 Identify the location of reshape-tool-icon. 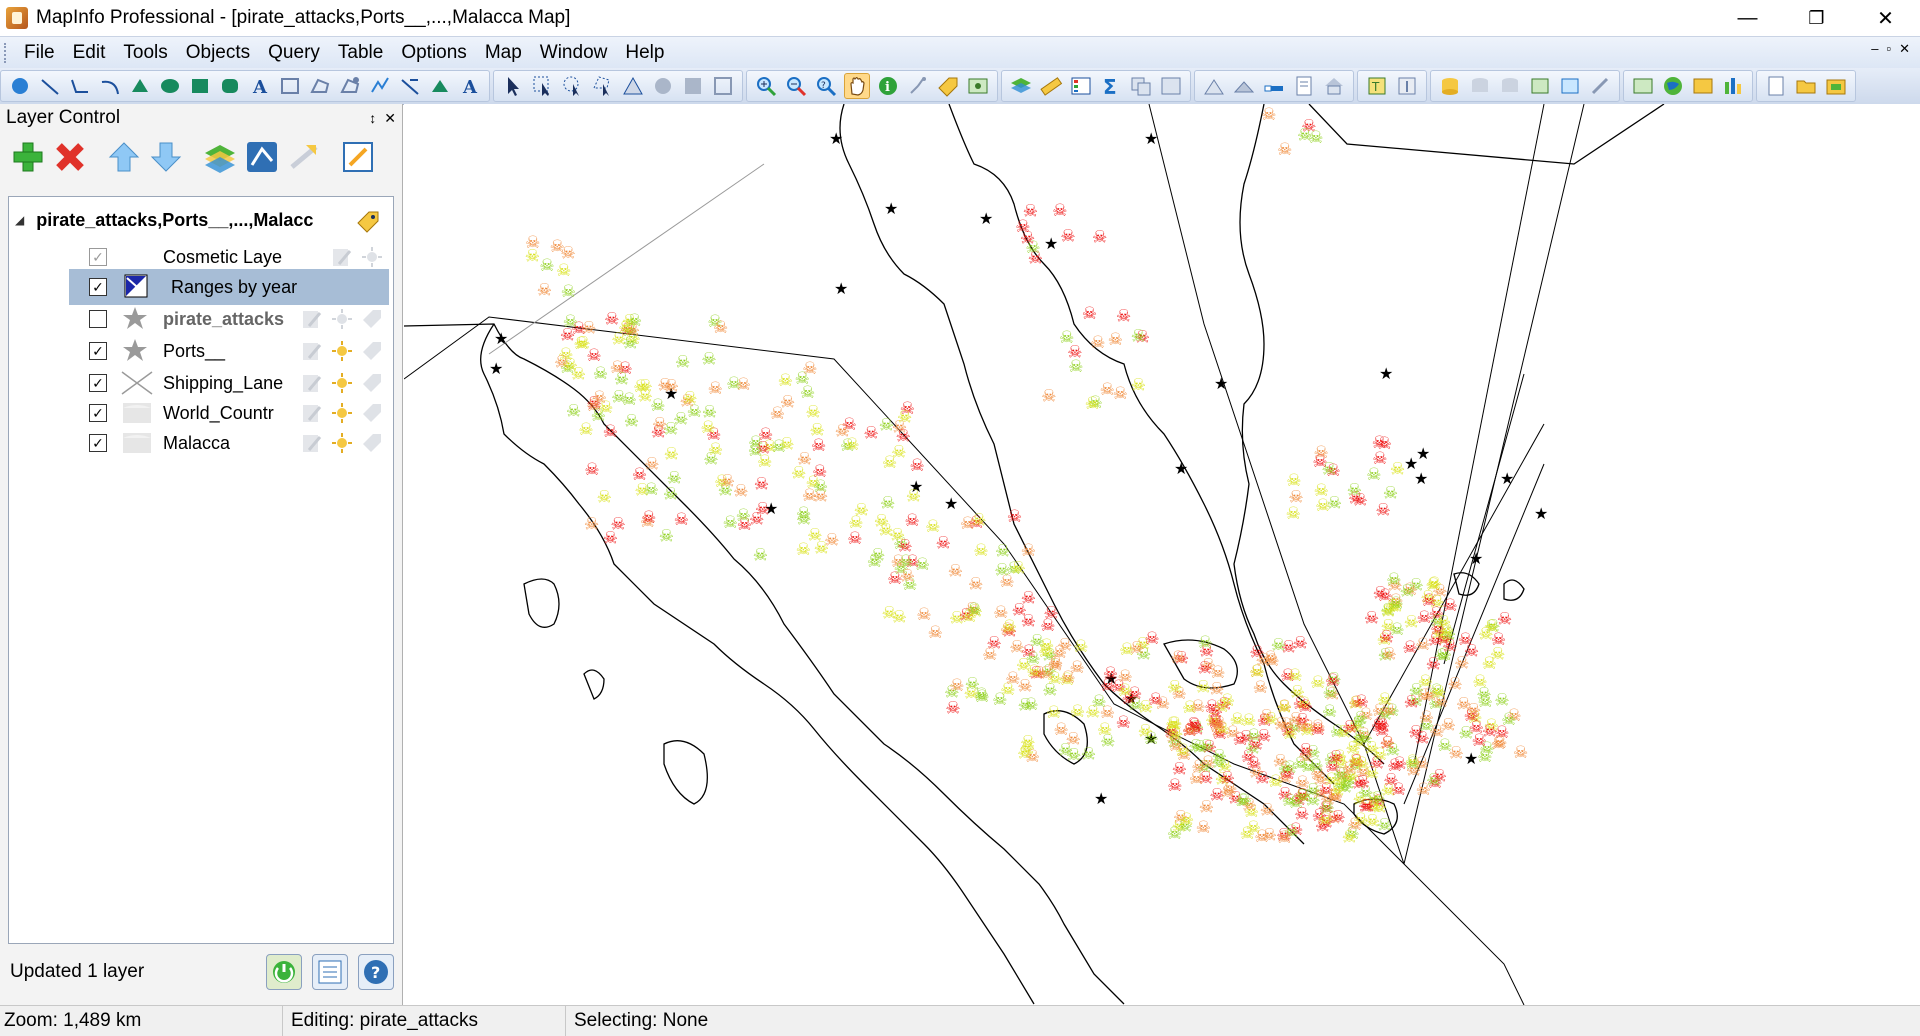
(320, 86).